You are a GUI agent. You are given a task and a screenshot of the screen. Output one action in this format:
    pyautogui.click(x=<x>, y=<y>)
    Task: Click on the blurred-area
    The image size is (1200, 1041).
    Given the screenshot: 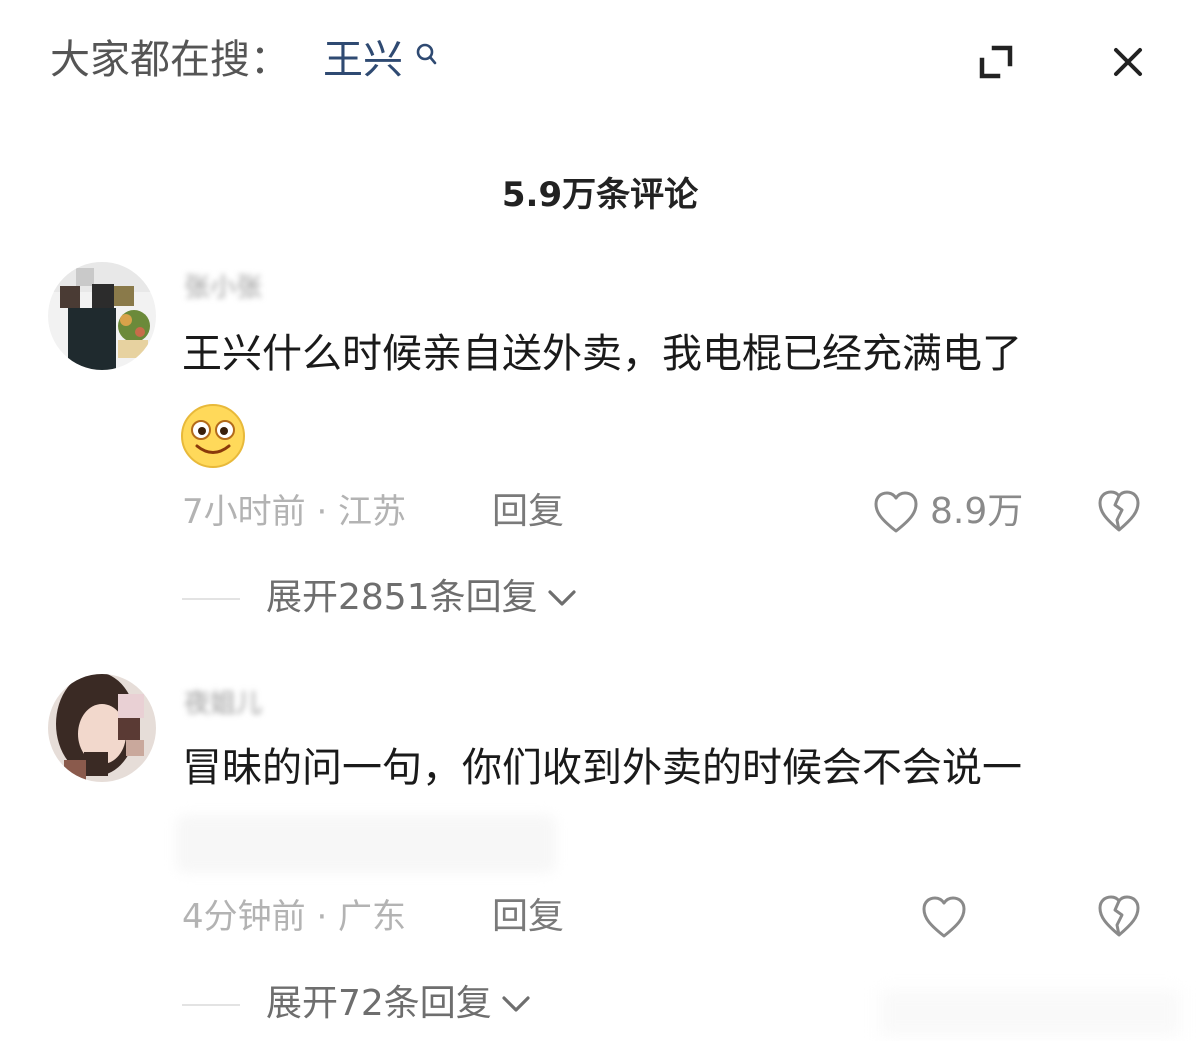 What is the action you would take?
    pyautogui.click(x=1030, y=1013)
    